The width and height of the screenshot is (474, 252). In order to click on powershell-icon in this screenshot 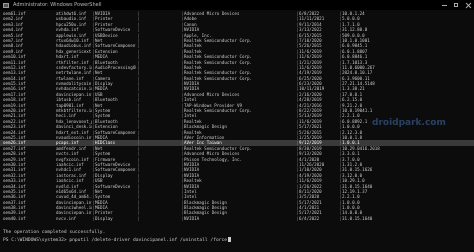, I will do `click(6, 5)`.